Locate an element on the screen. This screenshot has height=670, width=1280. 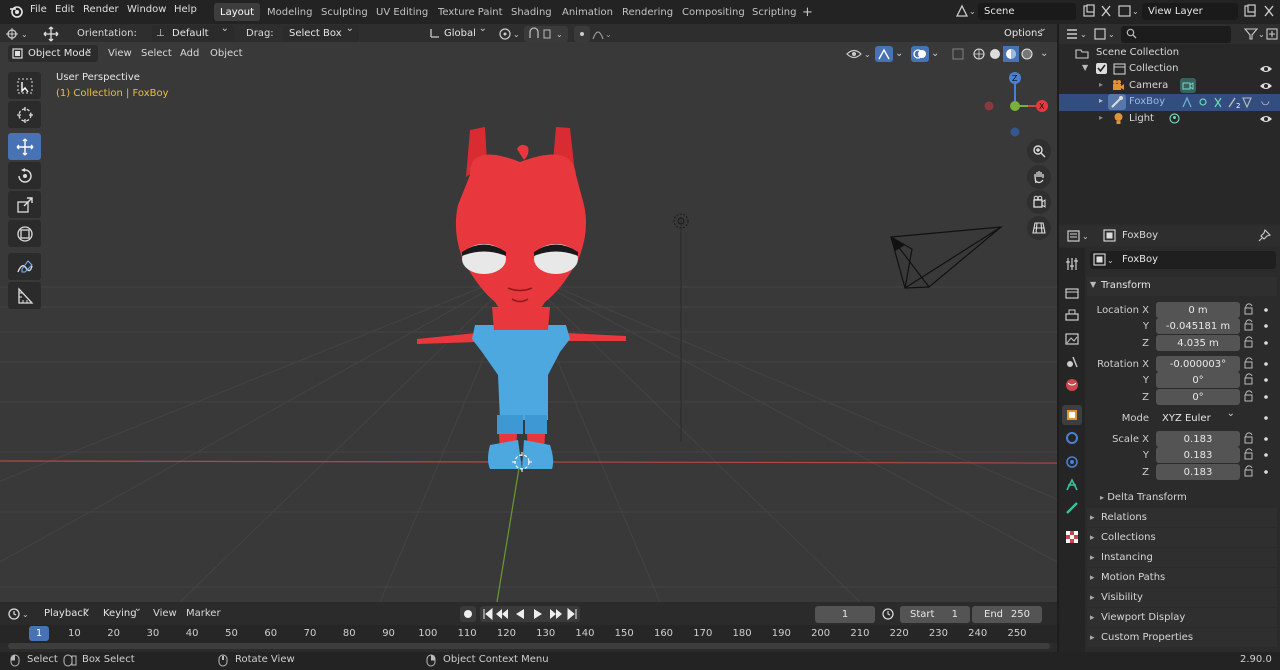
outliner-row-scene-collection: Scene Collection is located at coordinates (1169, 53).